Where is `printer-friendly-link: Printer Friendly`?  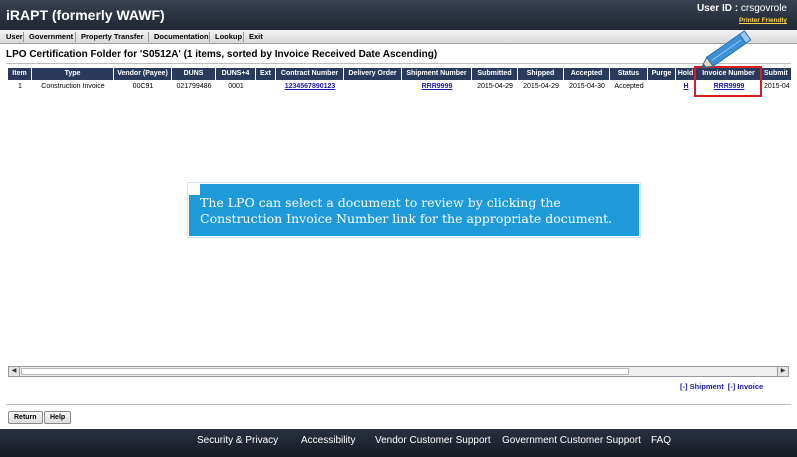 printer-friendly-link: Printer Friendly is located at coordinates (763, 20).